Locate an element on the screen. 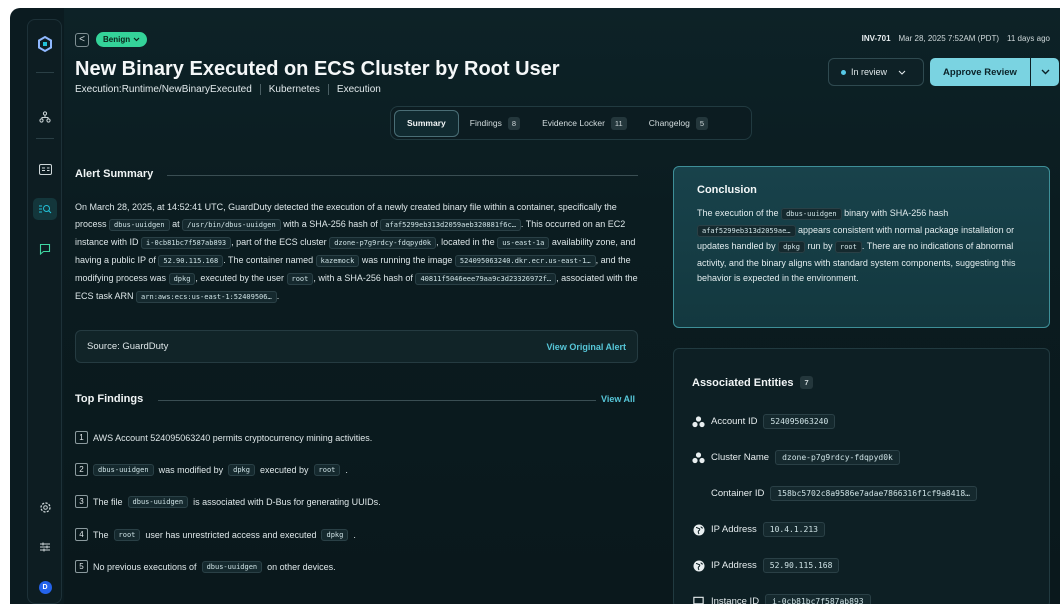 The height and width of the screenshot is (604, 1060). tab-summary: Summary is located at coordinates (426, 123).